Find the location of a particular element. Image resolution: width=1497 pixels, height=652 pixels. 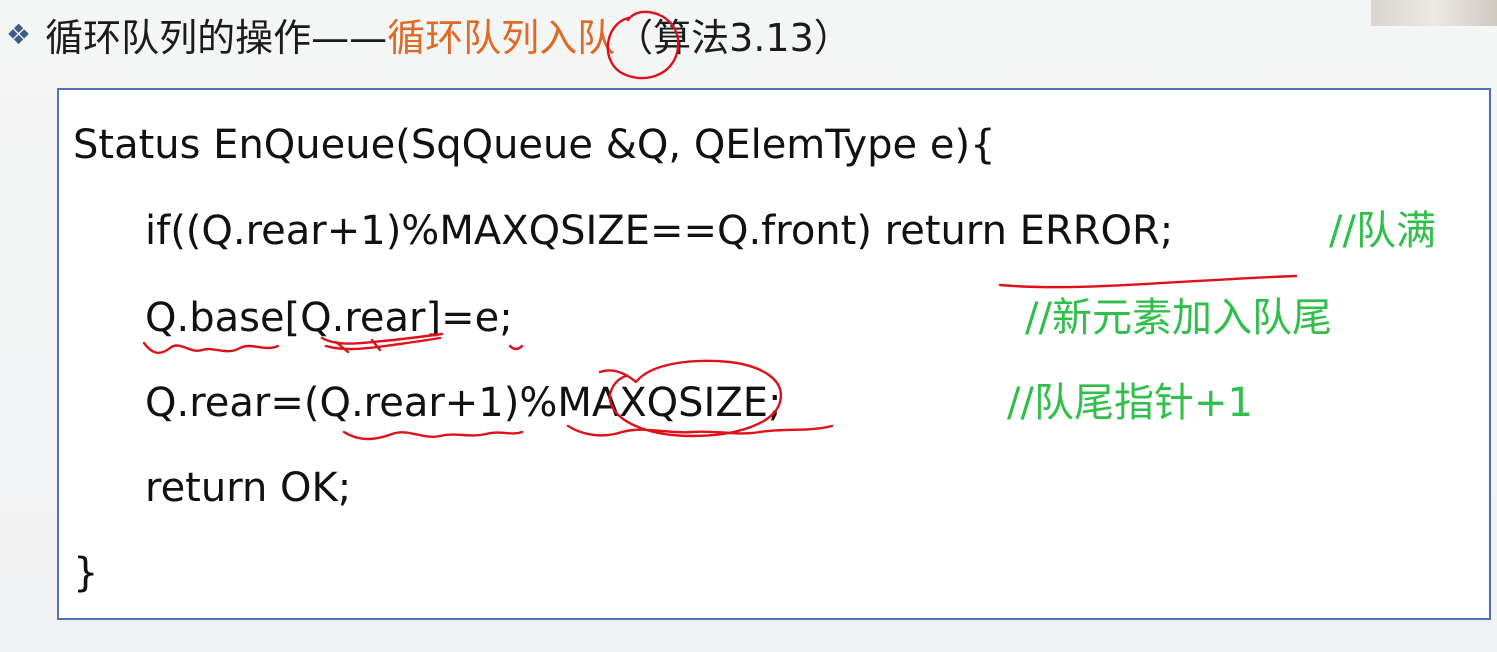

comment-rear-plus-one: //队尾指针+1 is located at coordinates (1130, 403).